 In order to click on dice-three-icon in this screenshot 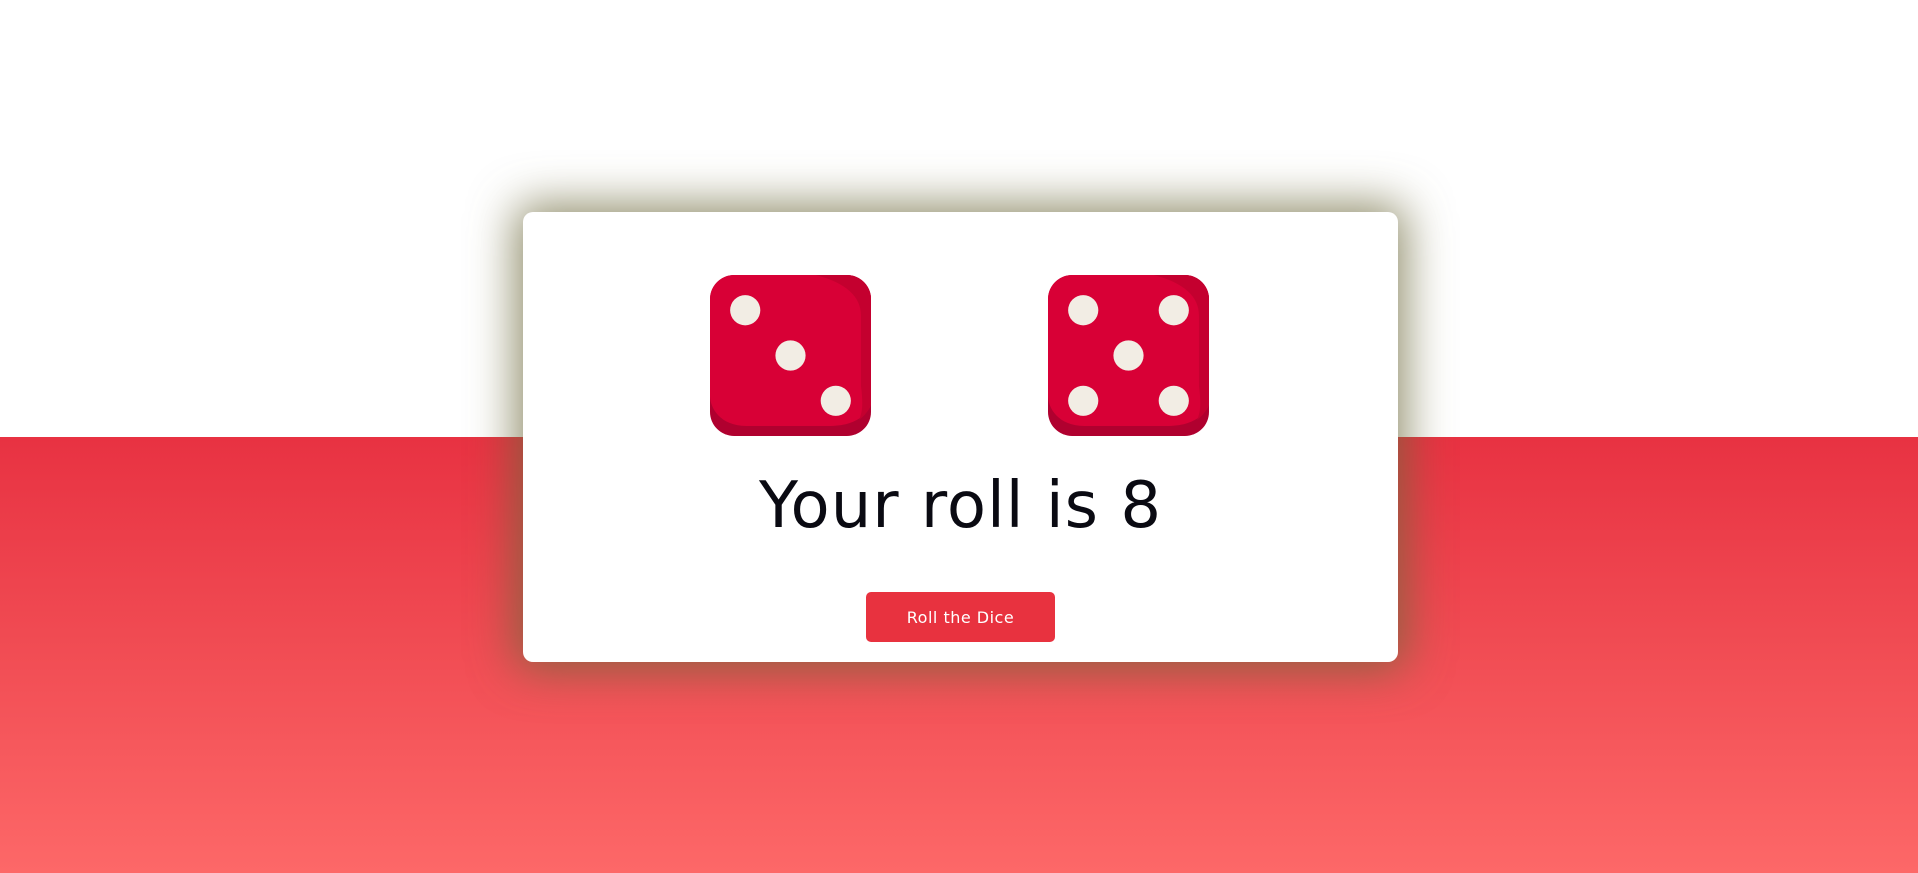, I will do `click(790, 355)`.